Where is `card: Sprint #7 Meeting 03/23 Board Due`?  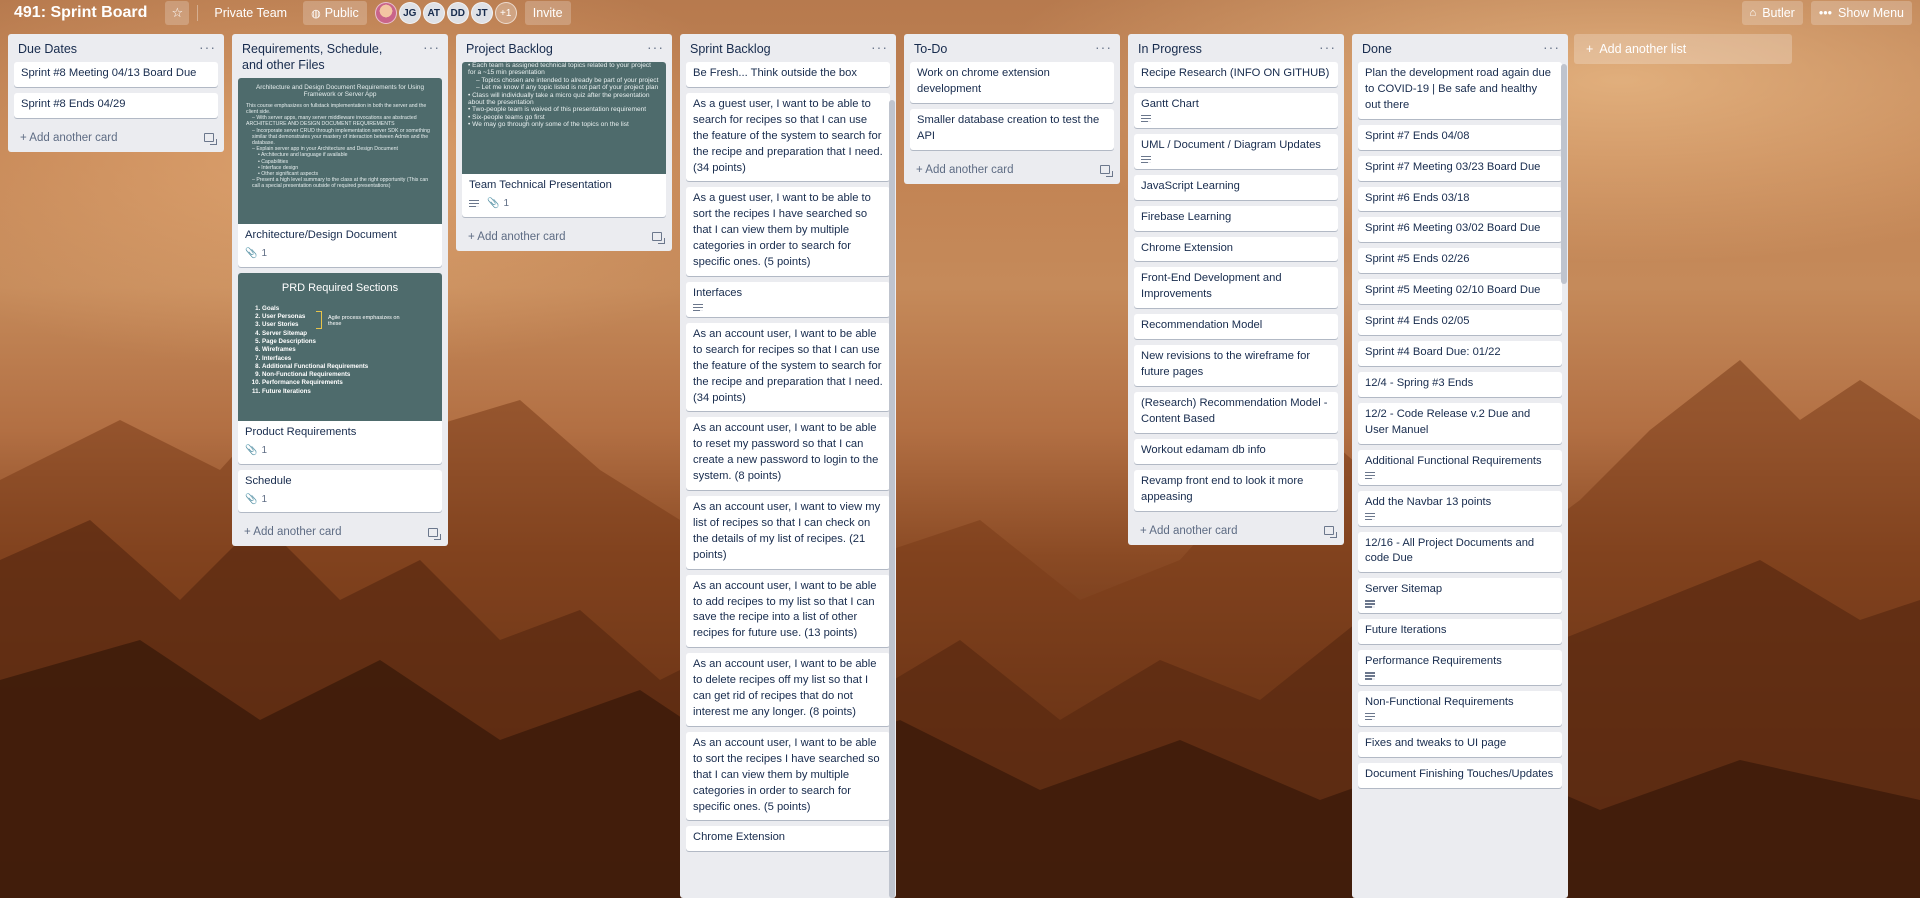
card: Sprint #7 Meeting 03/23 Board Due is located at coordinates (1460, 168).